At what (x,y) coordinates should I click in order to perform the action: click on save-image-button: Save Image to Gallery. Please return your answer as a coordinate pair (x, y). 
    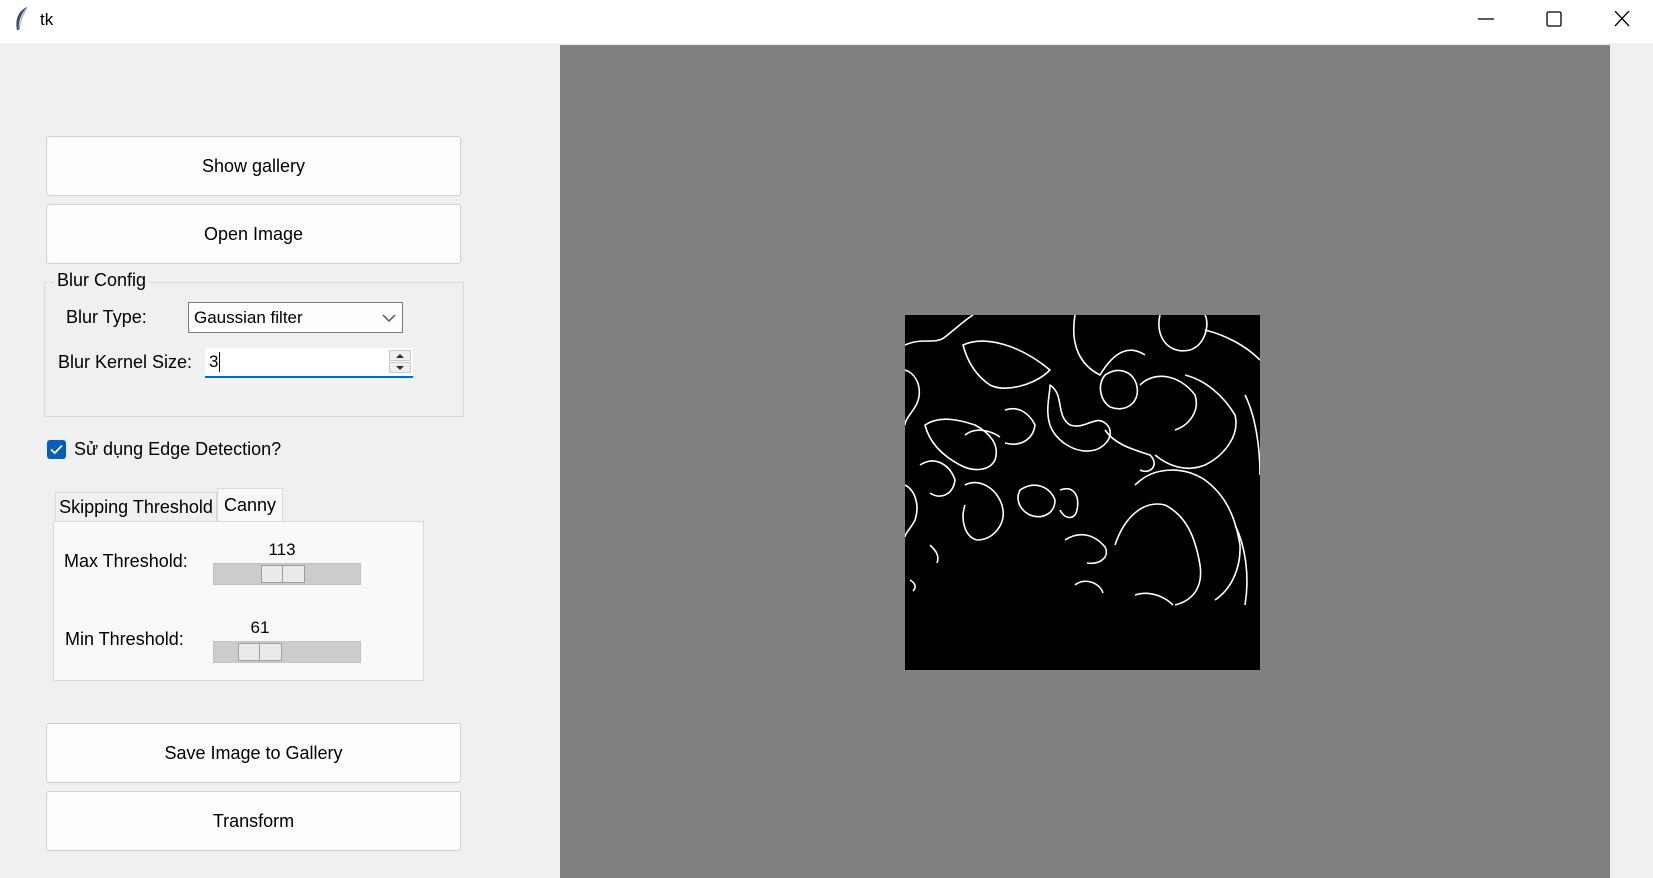
    Looking at the image, I should click on (253, 753).